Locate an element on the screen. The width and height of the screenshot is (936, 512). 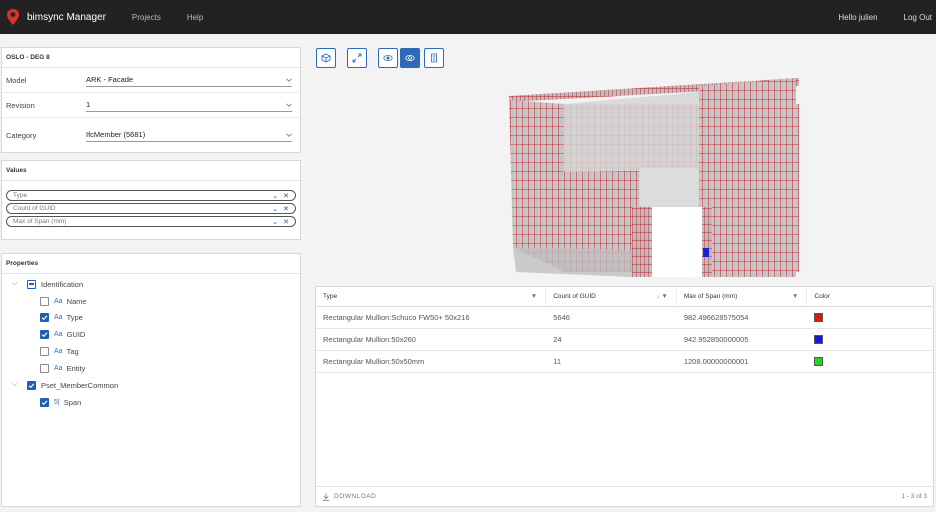
column-header-count: Count of GUID ↓ ▼ is located at coordinates (611, 296).